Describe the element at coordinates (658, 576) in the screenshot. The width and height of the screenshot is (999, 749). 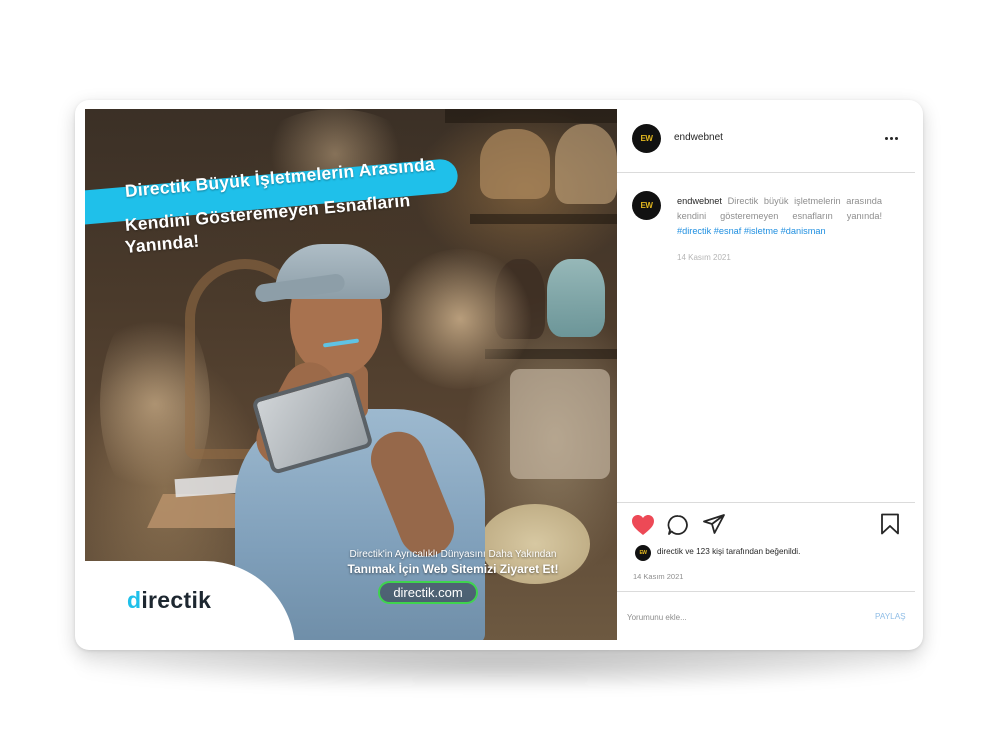
I see `post-date: 14 Kasım 2021` at that location.